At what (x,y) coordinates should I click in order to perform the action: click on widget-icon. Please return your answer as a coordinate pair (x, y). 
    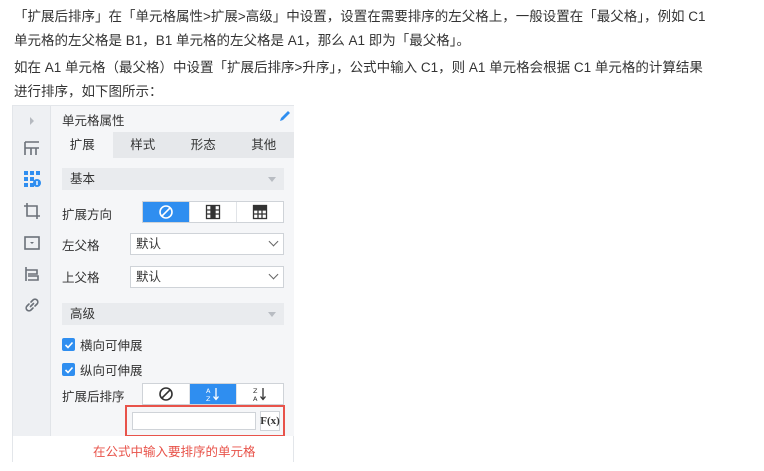
    Looking at the image, I should click on (32, 243).